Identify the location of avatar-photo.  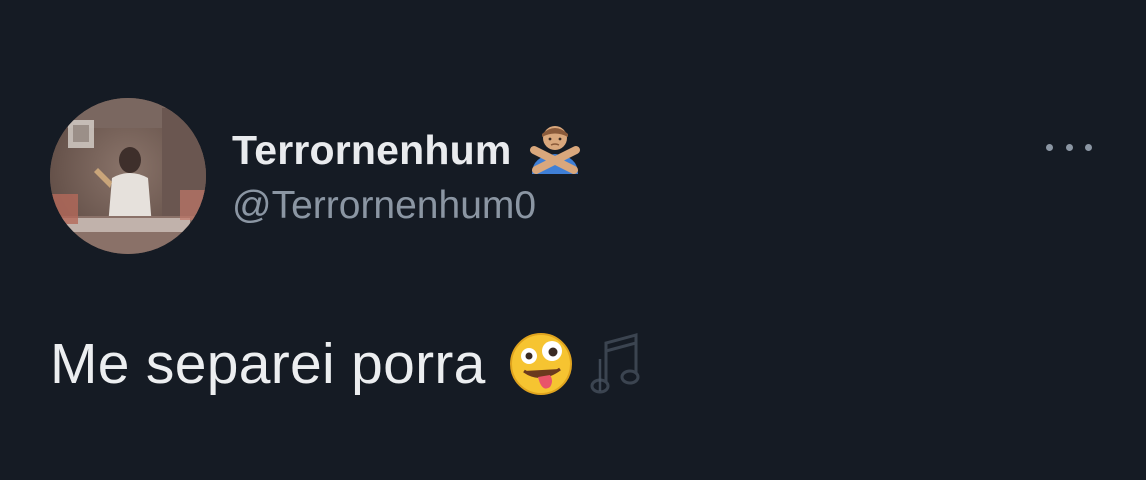
(128, 176).